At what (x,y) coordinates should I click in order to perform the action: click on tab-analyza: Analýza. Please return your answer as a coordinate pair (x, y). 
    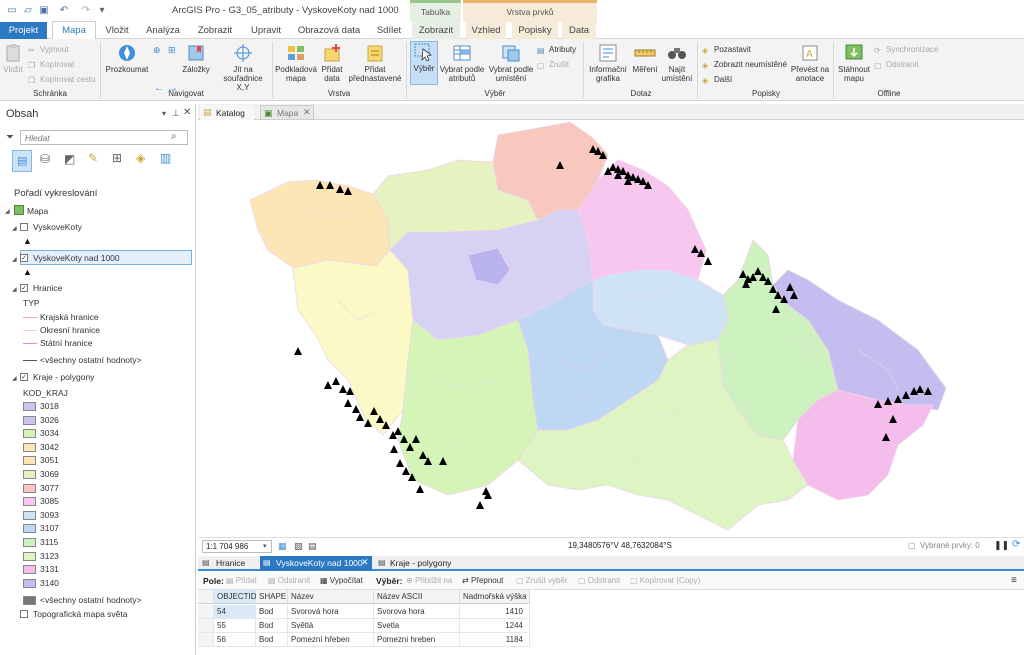
    Looking at the image, I should click on (163, 30).